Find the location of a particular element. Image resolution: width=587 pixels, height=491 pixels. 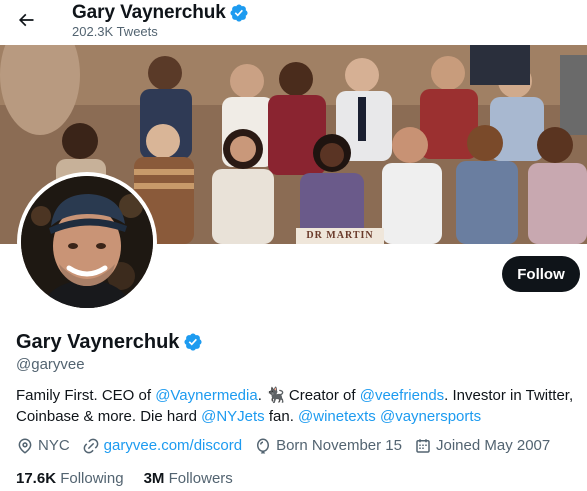

location-text: NYC is located at coordinates (54, 445).